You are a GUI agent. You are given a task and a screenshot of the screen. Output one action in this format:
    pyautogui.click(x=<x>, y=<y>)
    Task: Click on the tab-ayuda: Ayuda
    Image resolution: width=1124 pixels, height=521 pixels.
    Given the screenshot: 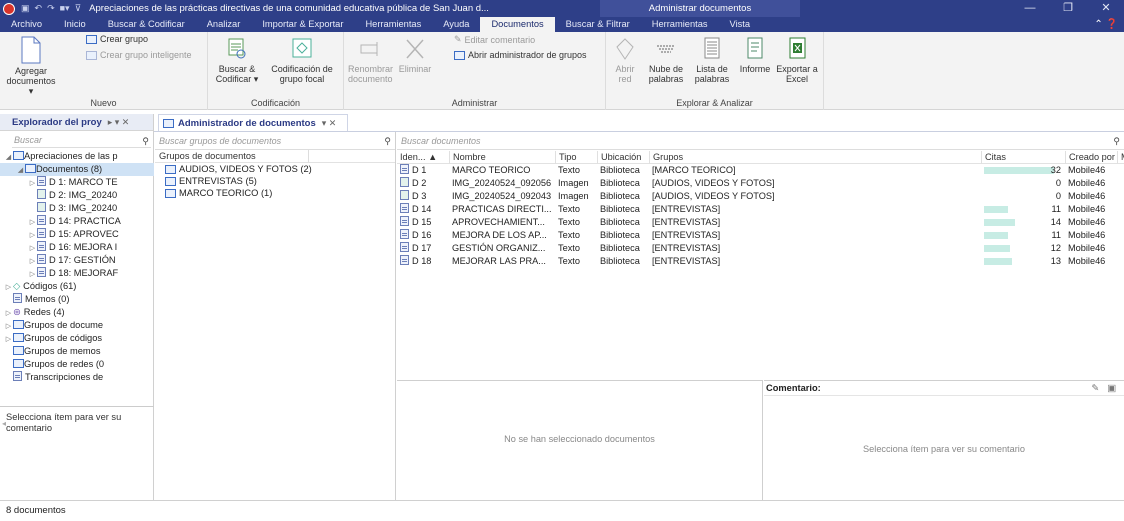 What is the action you would take?
    pyautogui.click(x=456, y=24)
    